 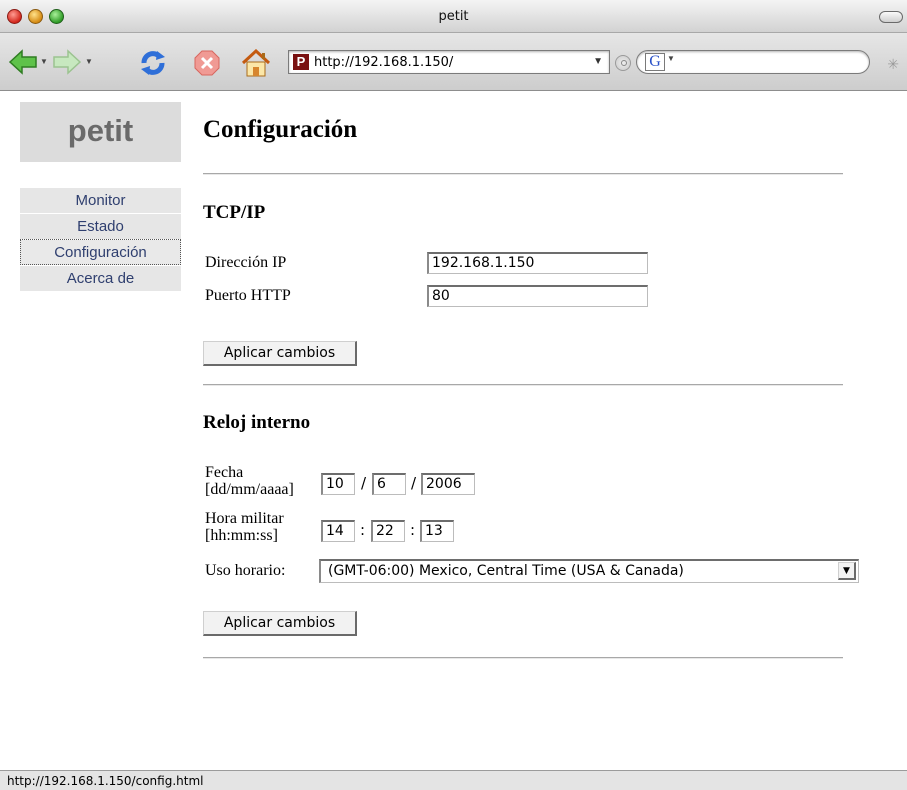 I want to click on search-engine-menu-arrow-icon: ▼, so click(x=671, y=58).